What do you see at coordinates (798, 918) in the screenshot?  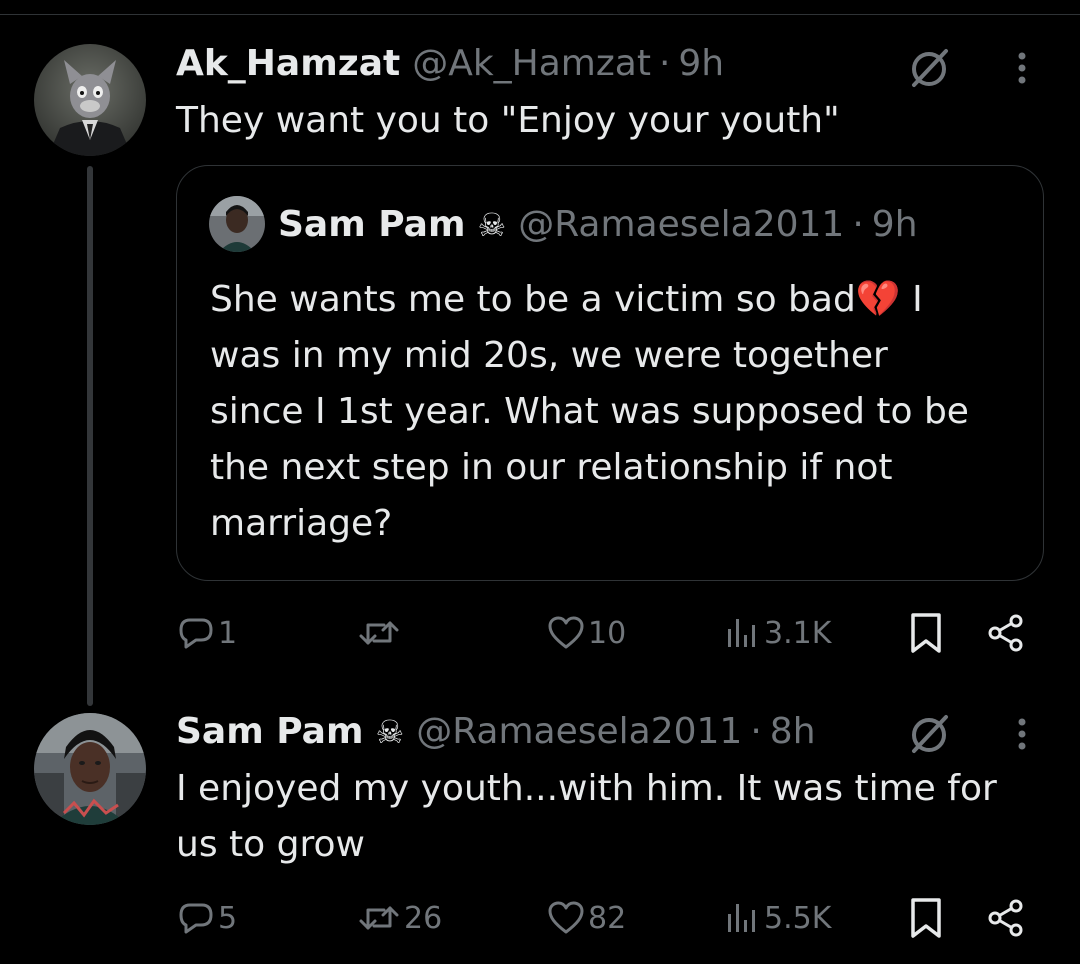 I see `views-count: 5.5K` at bounding box center [798, 918].